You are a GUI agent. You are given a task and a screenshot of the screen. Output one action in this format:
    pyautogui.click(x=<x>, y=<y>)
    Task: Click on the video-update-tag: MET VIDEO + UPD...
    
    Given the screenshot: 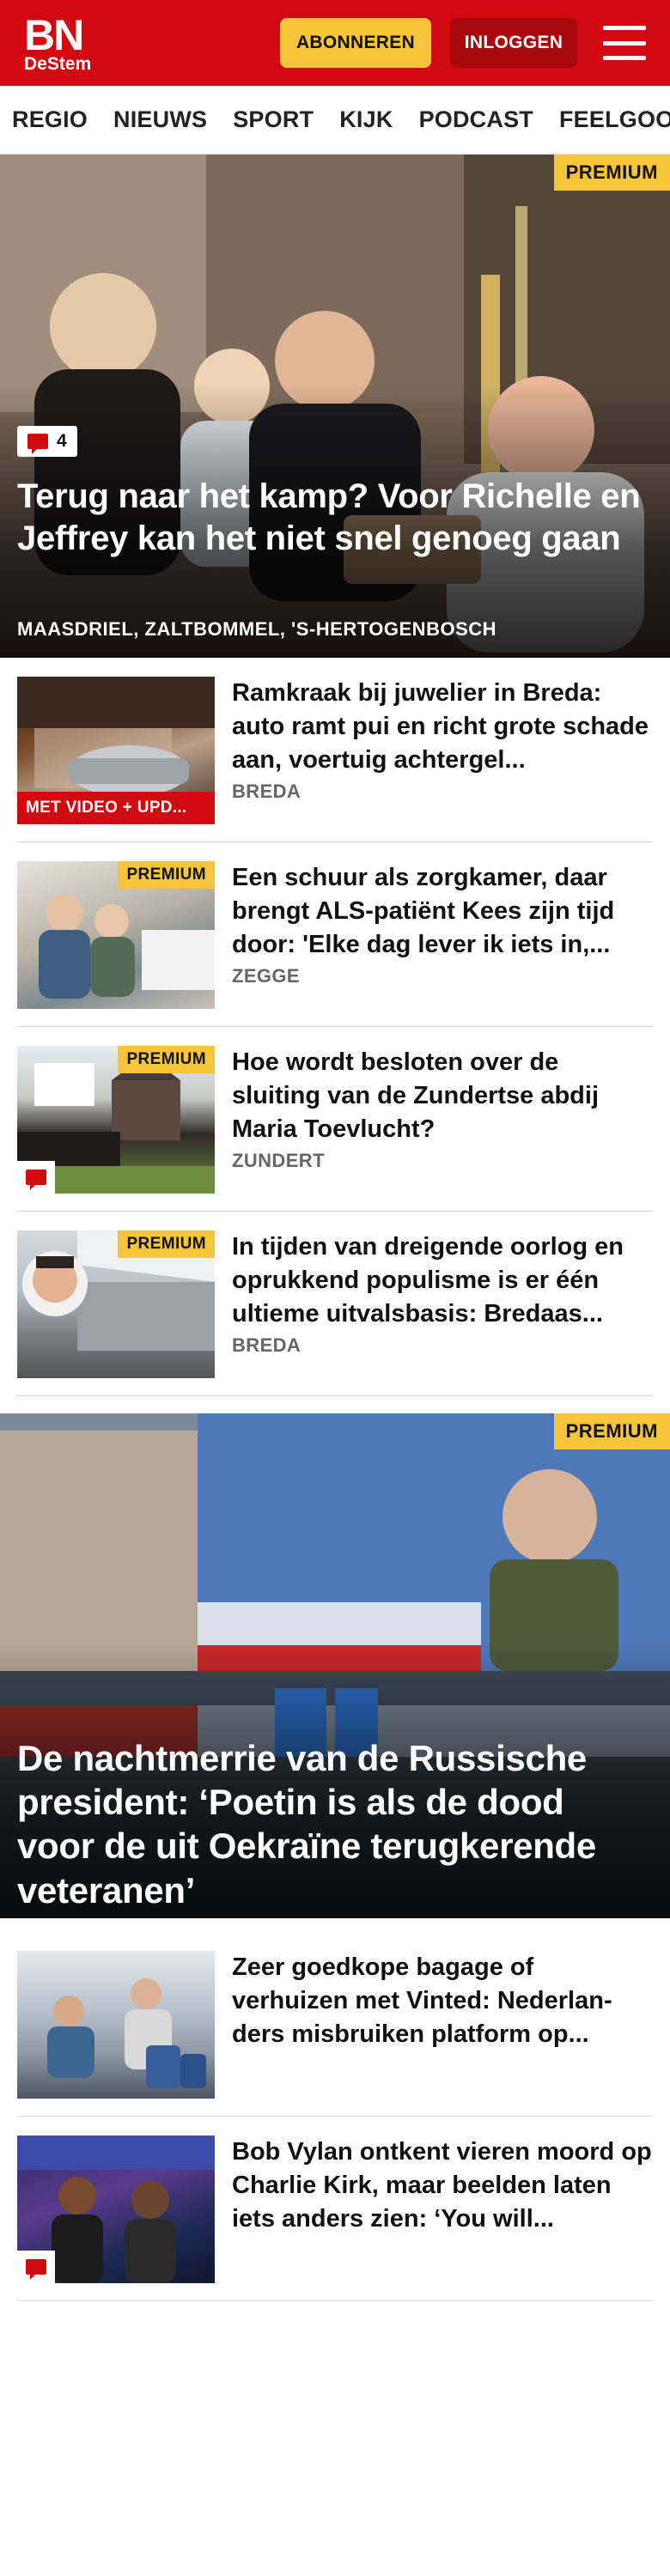 What is the action you would take?
    pyautogui.click(x=116, y=808)
    